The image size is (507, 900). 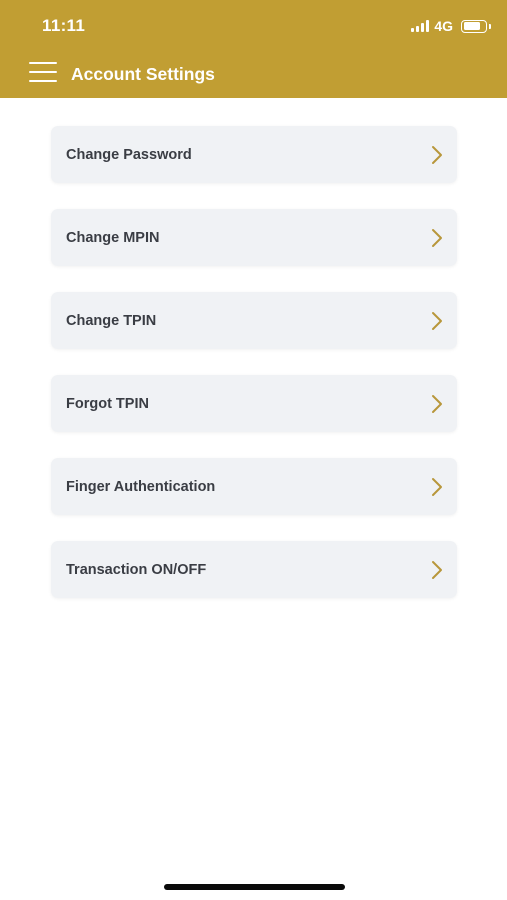 I want to click on settings-item-transaction-toggle: Transaction ON/OFF, so click(x=254, y=569).